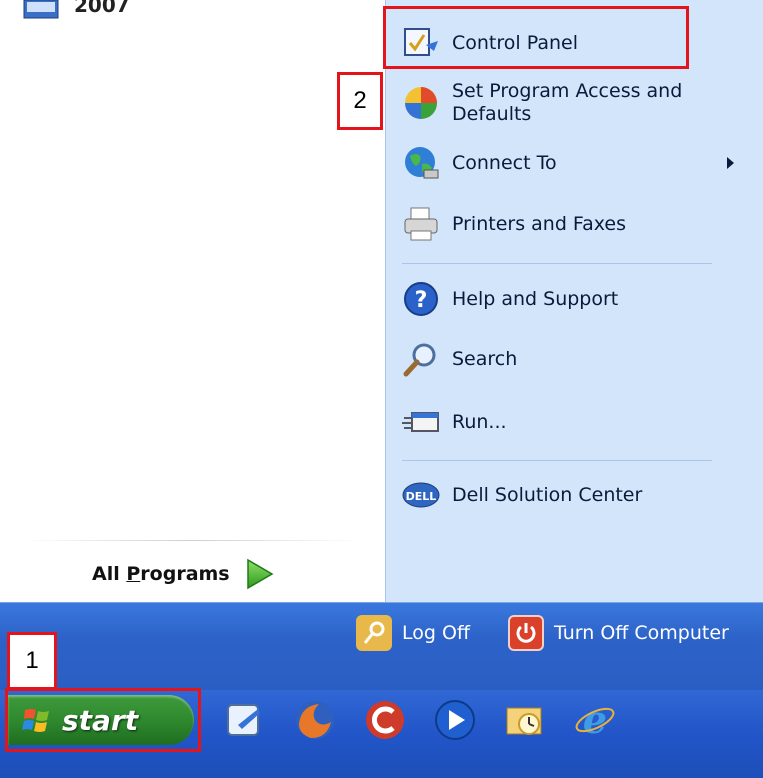 Image resolution: width=763 pixels, height=778 pixels. What do you see at coordinates (35, 720) in the screenshot?
I see `windows-logo-icon` at bounding box center [35, 720].